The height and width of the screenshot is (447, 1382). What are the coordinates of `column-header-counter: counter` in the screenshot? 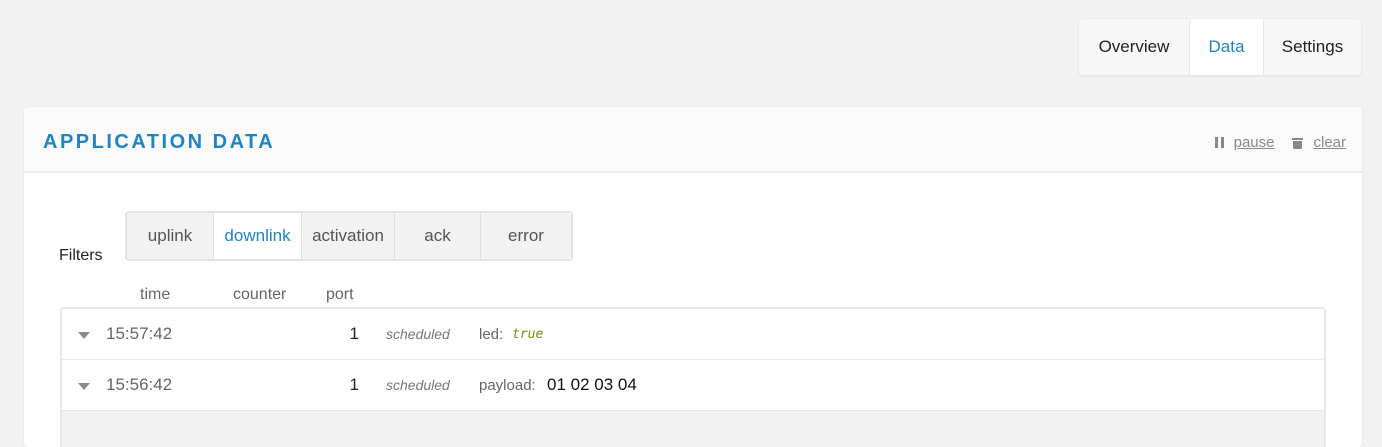 It's located at (260, 294).